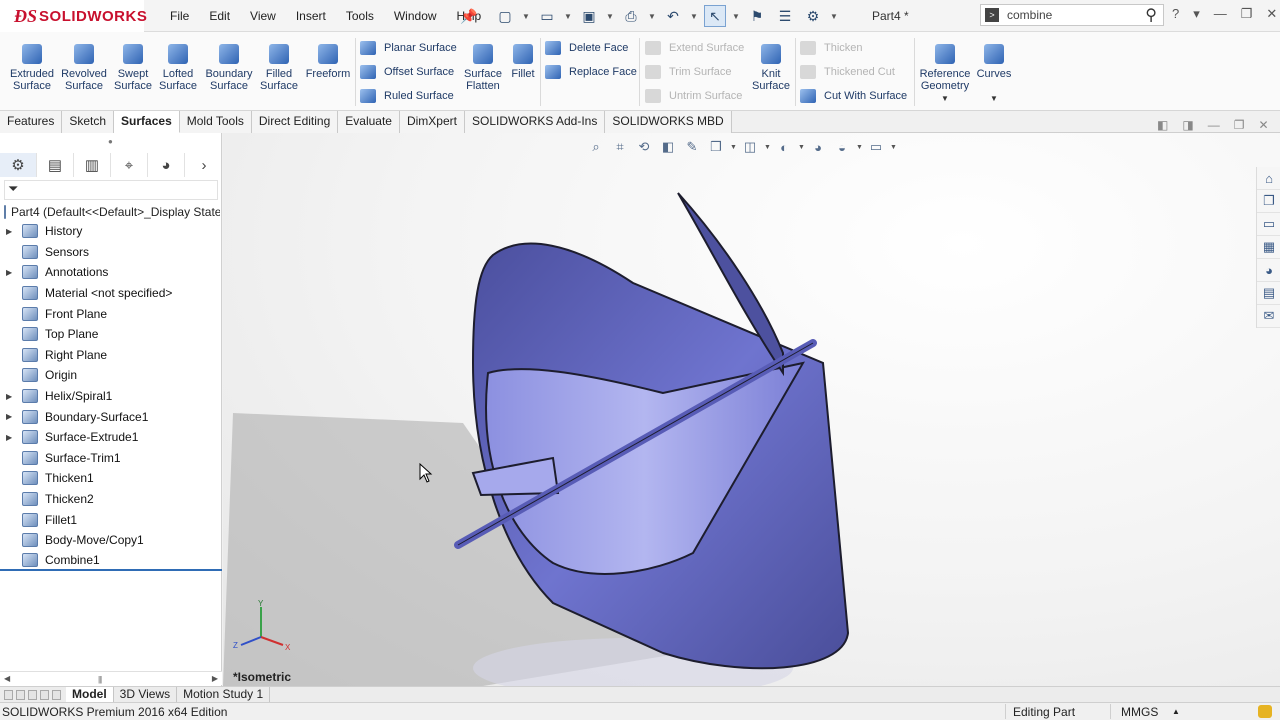  I want to click on extend-surface-button: Extend Surface, so click(694, 48).